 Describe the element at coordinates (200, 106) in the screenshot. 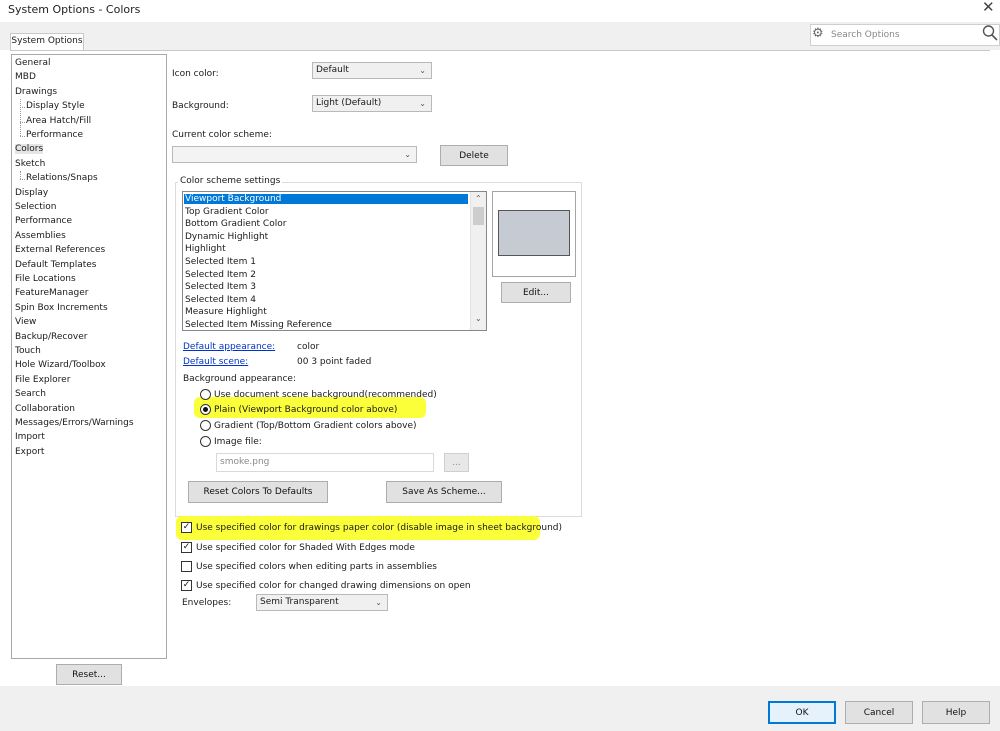

I see `background-label: Background:` at that location.